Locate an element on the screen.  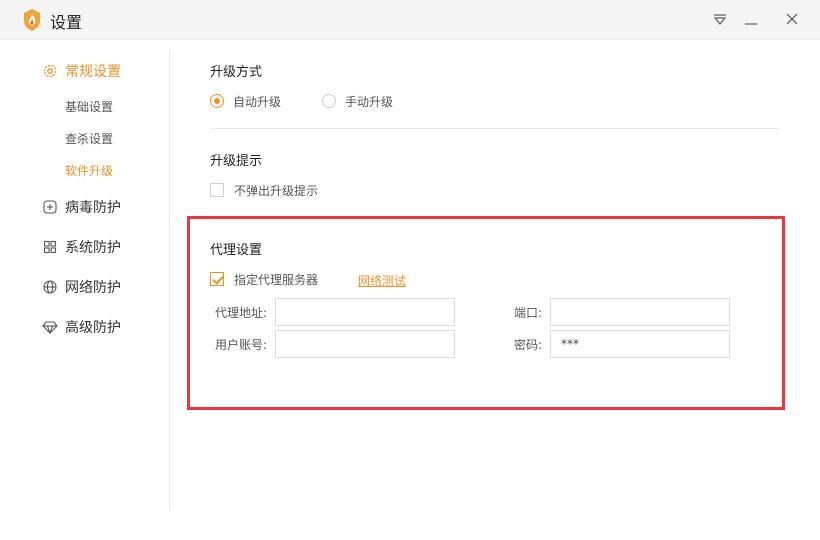
sidebar-item-label: 常规设置 is located at coordinates (93, 72).